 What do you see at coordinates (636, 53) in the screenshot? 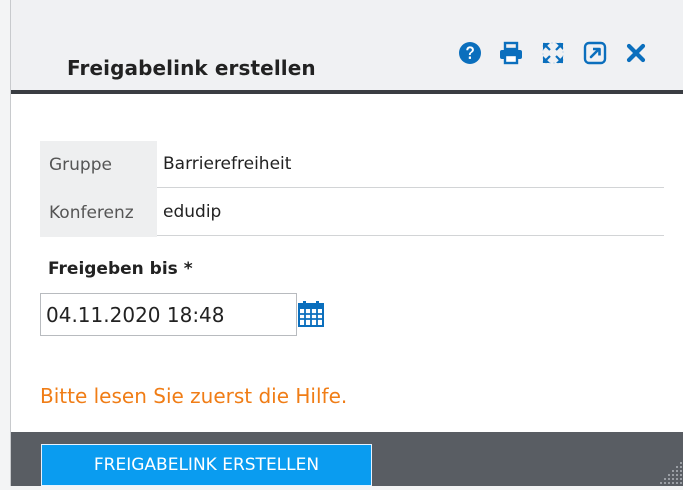
I see `close-icon` at bounding box center [636, 53].